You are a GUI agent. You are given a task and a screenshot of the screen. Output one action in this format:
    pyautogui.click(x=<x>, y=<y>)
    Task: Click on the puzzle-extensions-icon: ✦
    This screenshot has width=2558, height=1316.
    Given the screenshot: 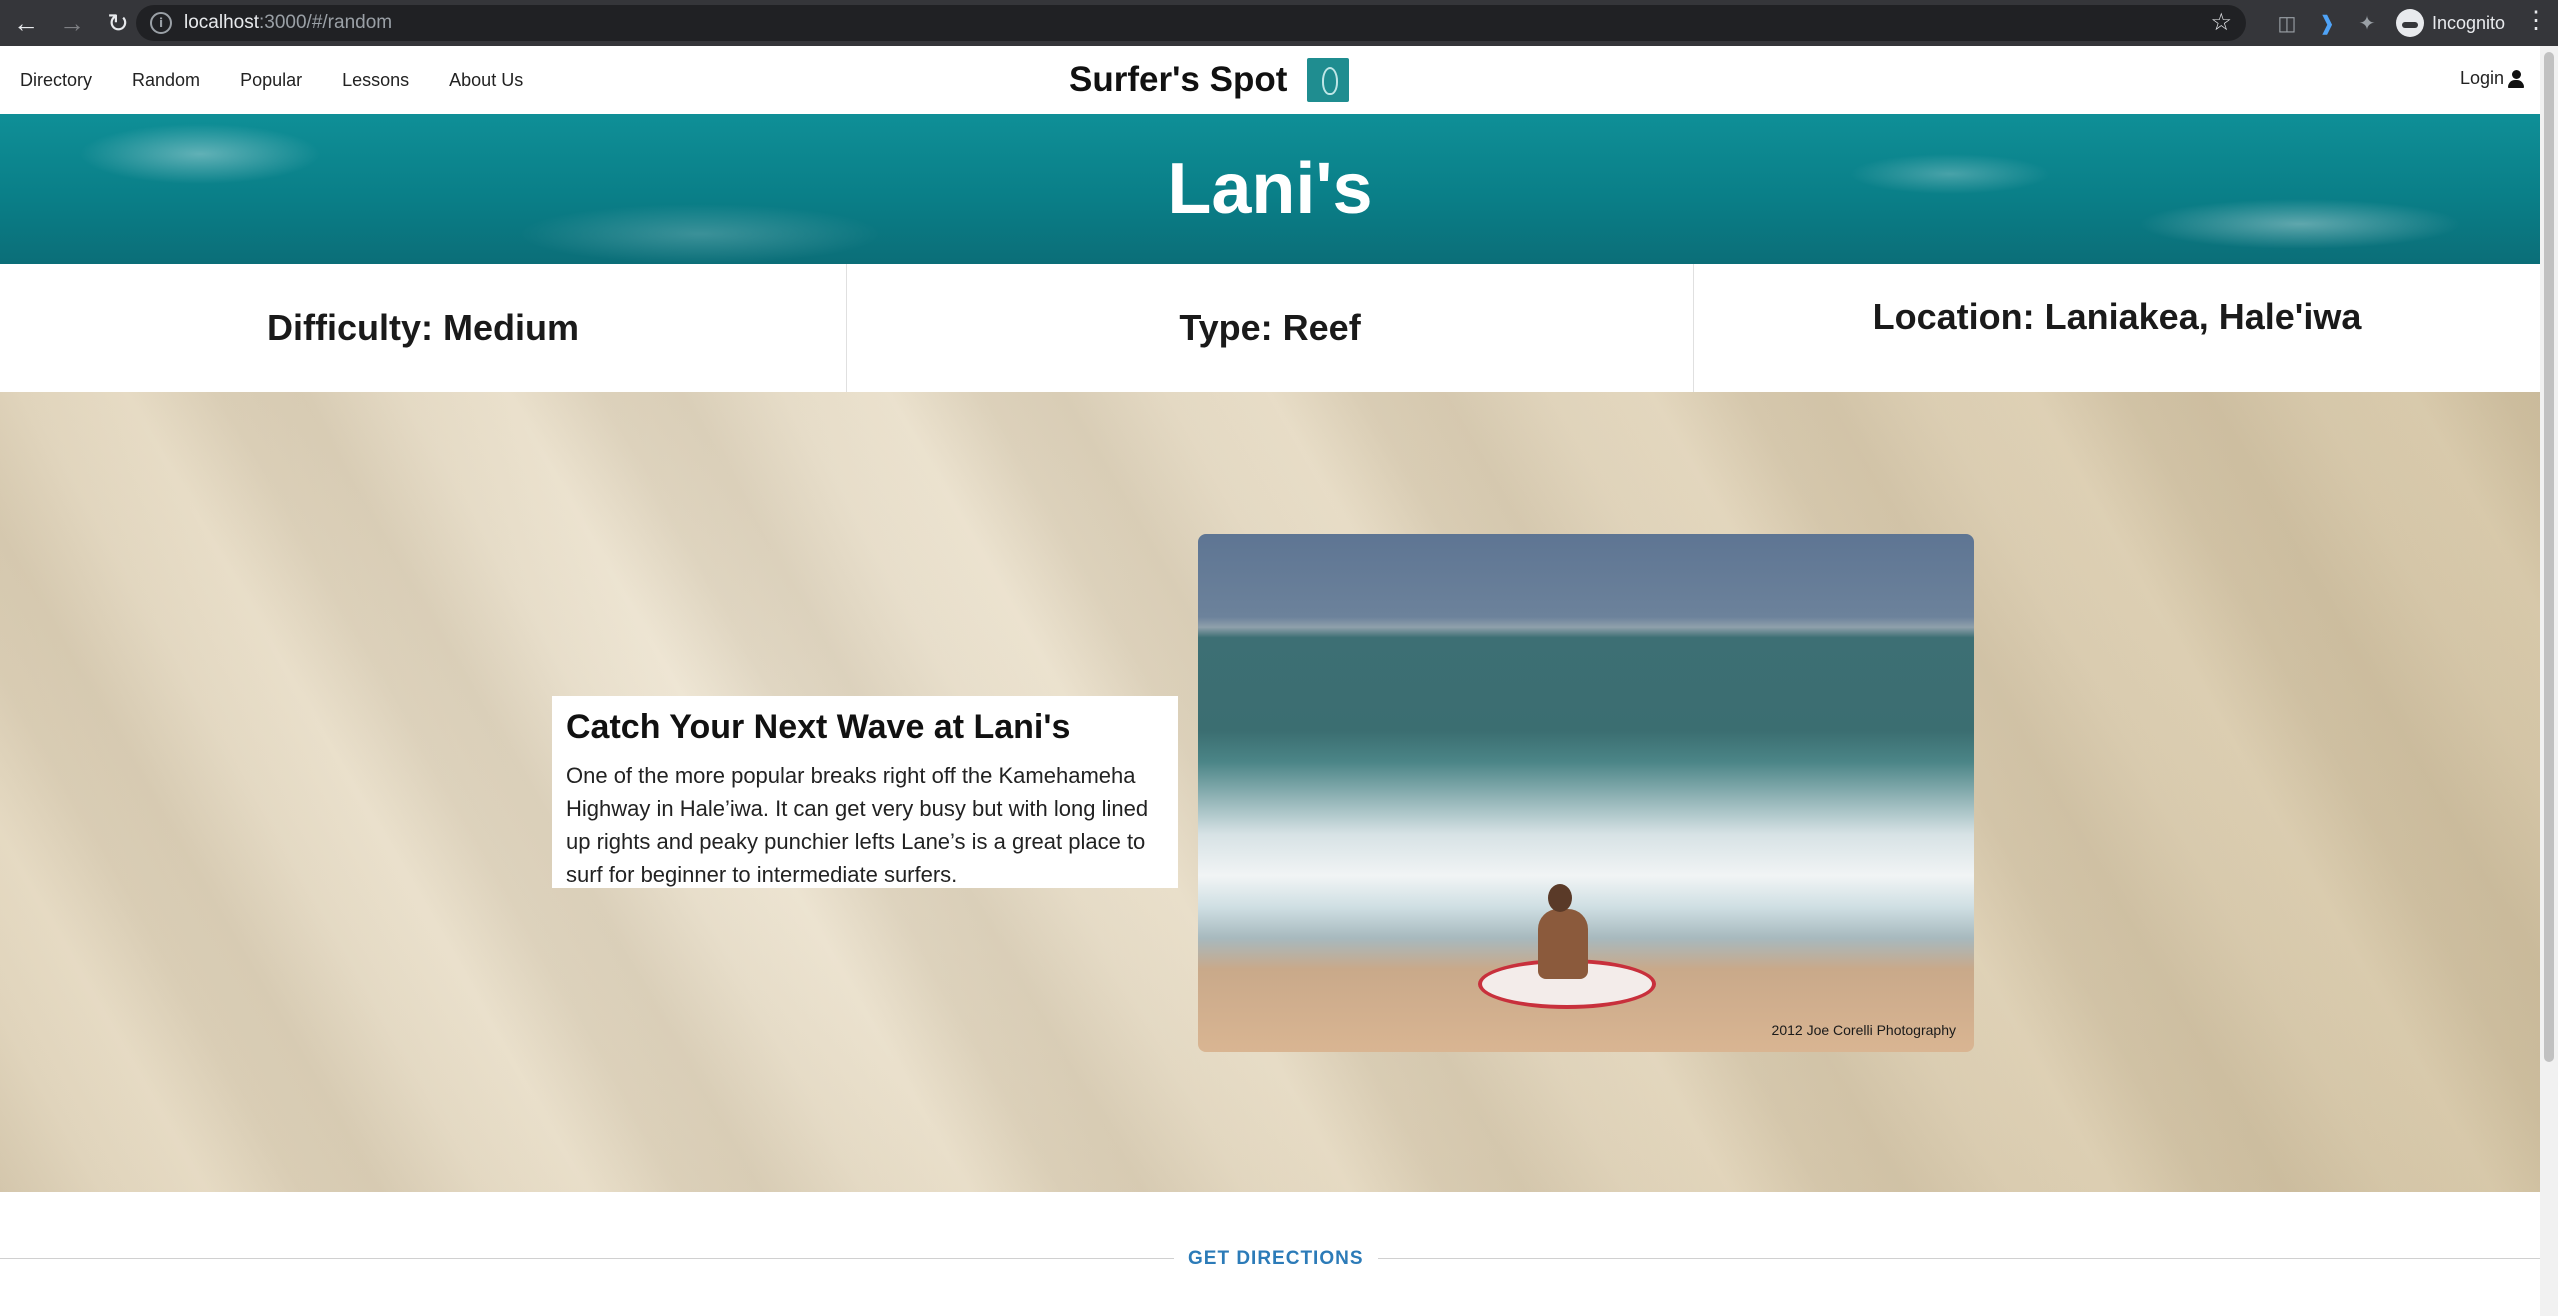 What is the action you would take?
    pyautogui.click(x=2367, y=23)
    